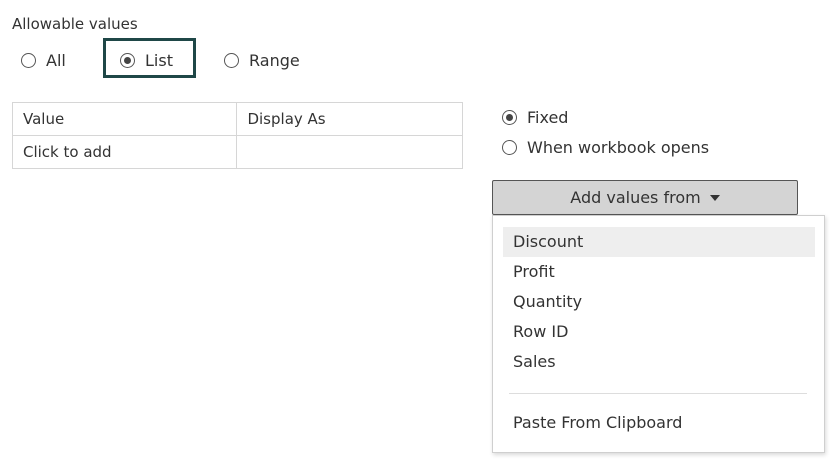 The height and width of the screenshot is (463, 837). I want to click on add-values-from-label: Add values from, so click(635, 197).